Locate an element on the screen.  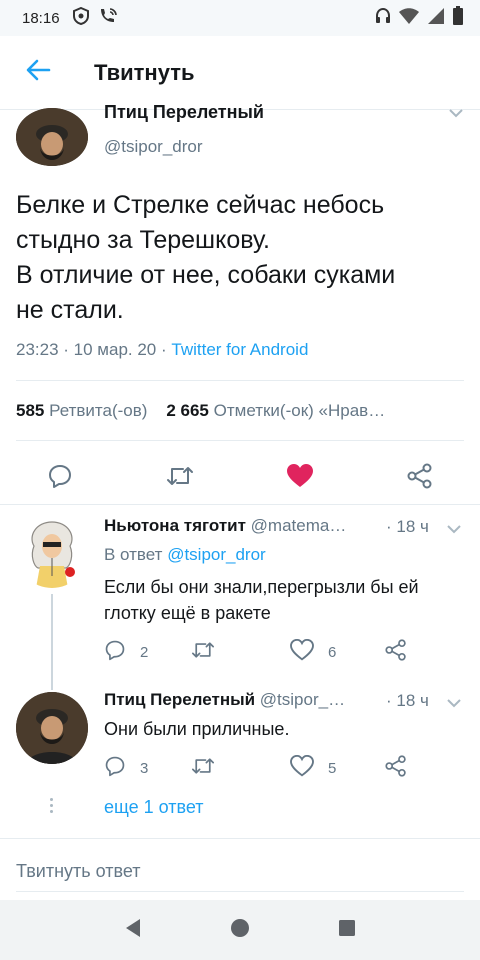
reply-like-button: 5 is located at coordinates (313, 768).